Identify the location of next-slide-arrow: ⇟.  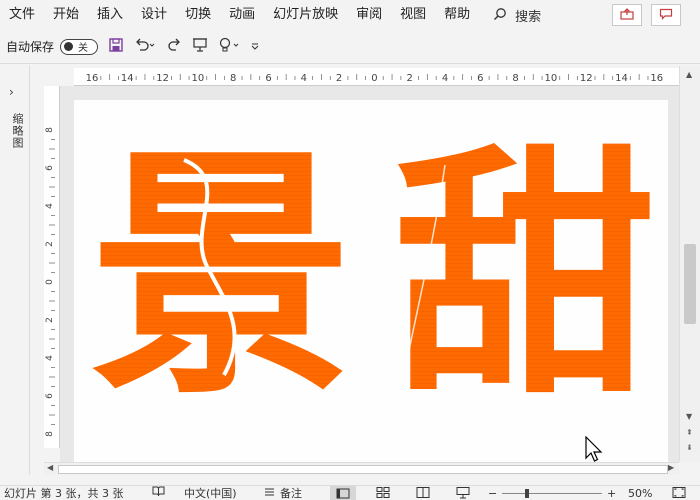
(689, 447).